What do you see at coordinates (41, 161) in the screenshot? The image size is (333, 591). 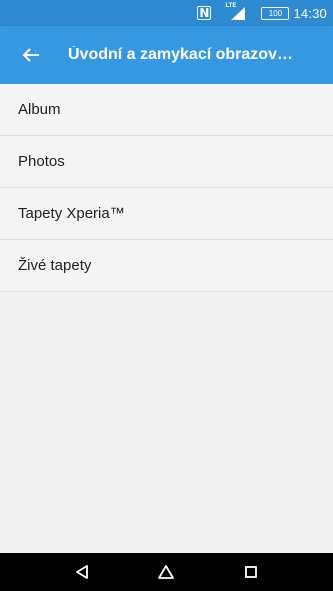 I see `list-item-label: Photos` at bounding box center [41, 161].